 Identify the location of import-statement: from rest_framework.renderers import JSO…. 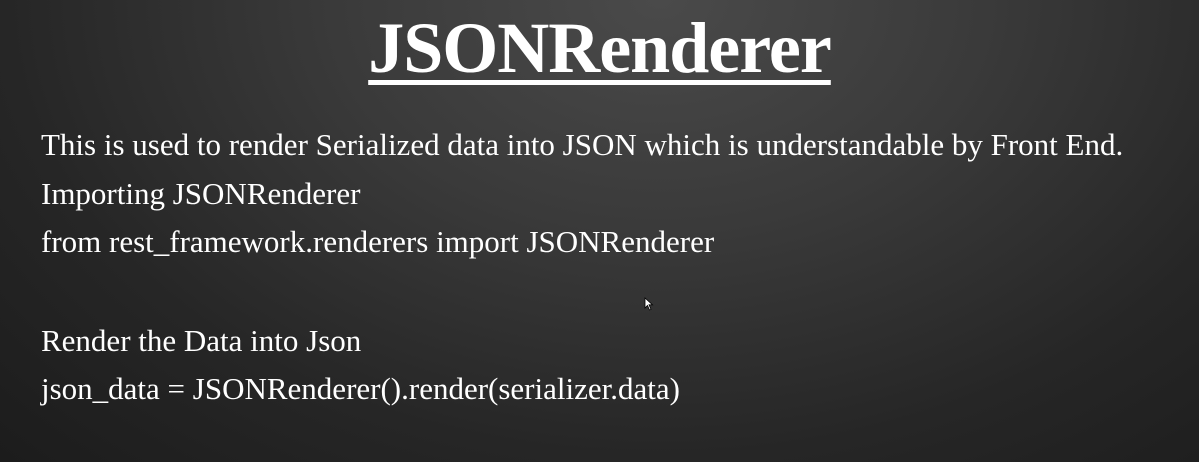
(378, 241).